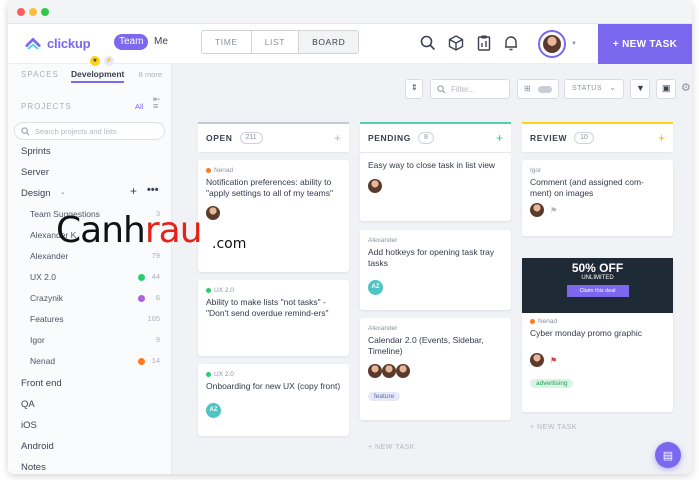 Image resolution: width=699 pixels, height=480 pixels. Describe the element at coordinates (329, 42) in the screenshot. I see `tab-board: BOARD` at that location.